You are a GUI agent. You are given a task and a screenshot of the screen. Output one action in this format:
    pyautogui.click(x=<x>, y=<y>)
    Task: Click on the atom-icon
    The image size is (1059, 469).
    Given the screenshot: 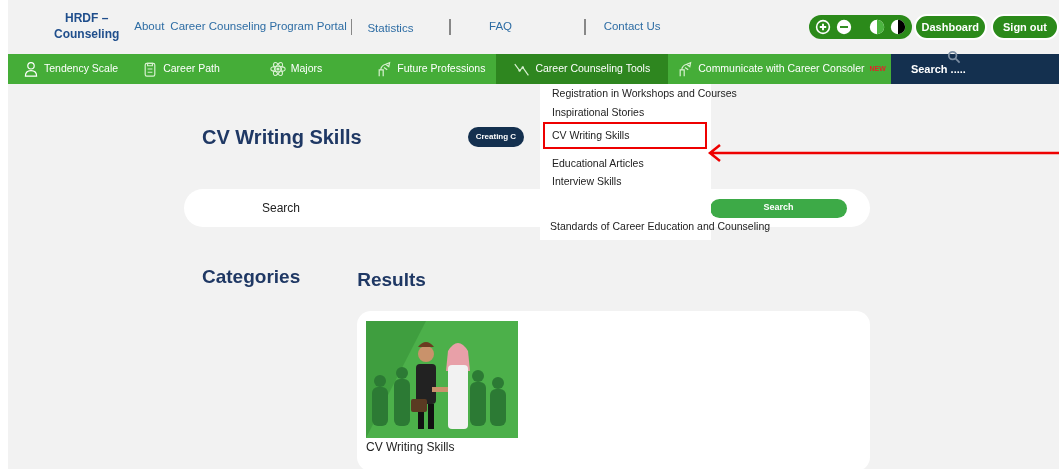 What is the action you would take?
    pyautogui.click(x=277, y=69)
    